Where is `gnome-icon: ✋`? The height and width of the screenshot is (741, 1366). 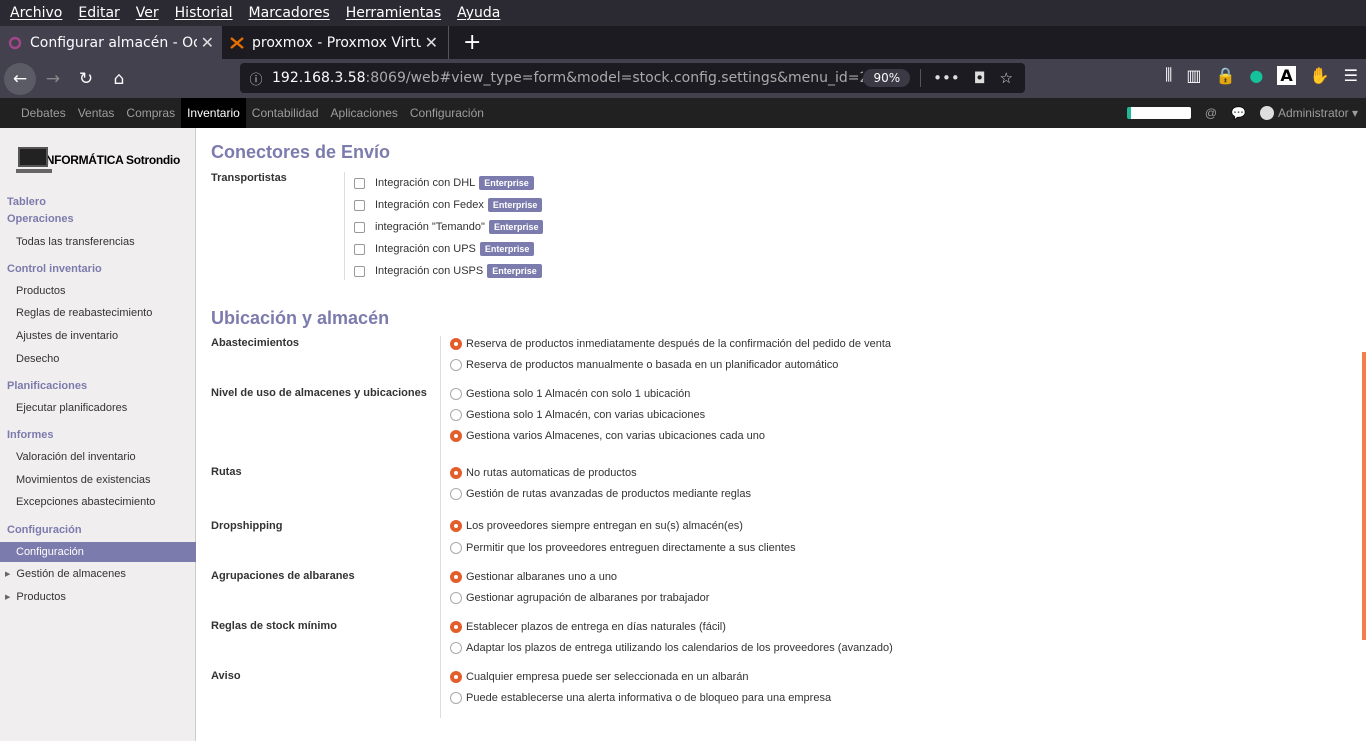 gnome-icon: ✋ is located at coordinates (1320, 75).